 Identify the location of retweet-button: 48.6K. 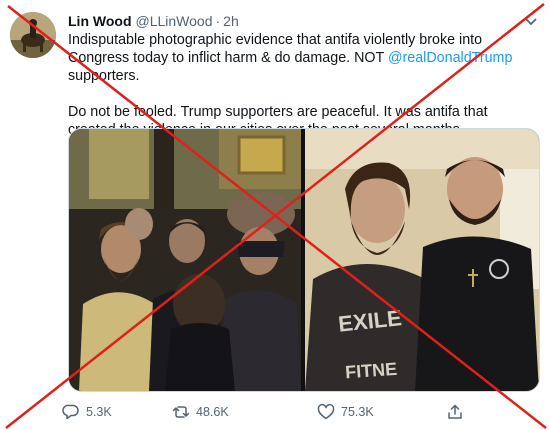
(200, 412).